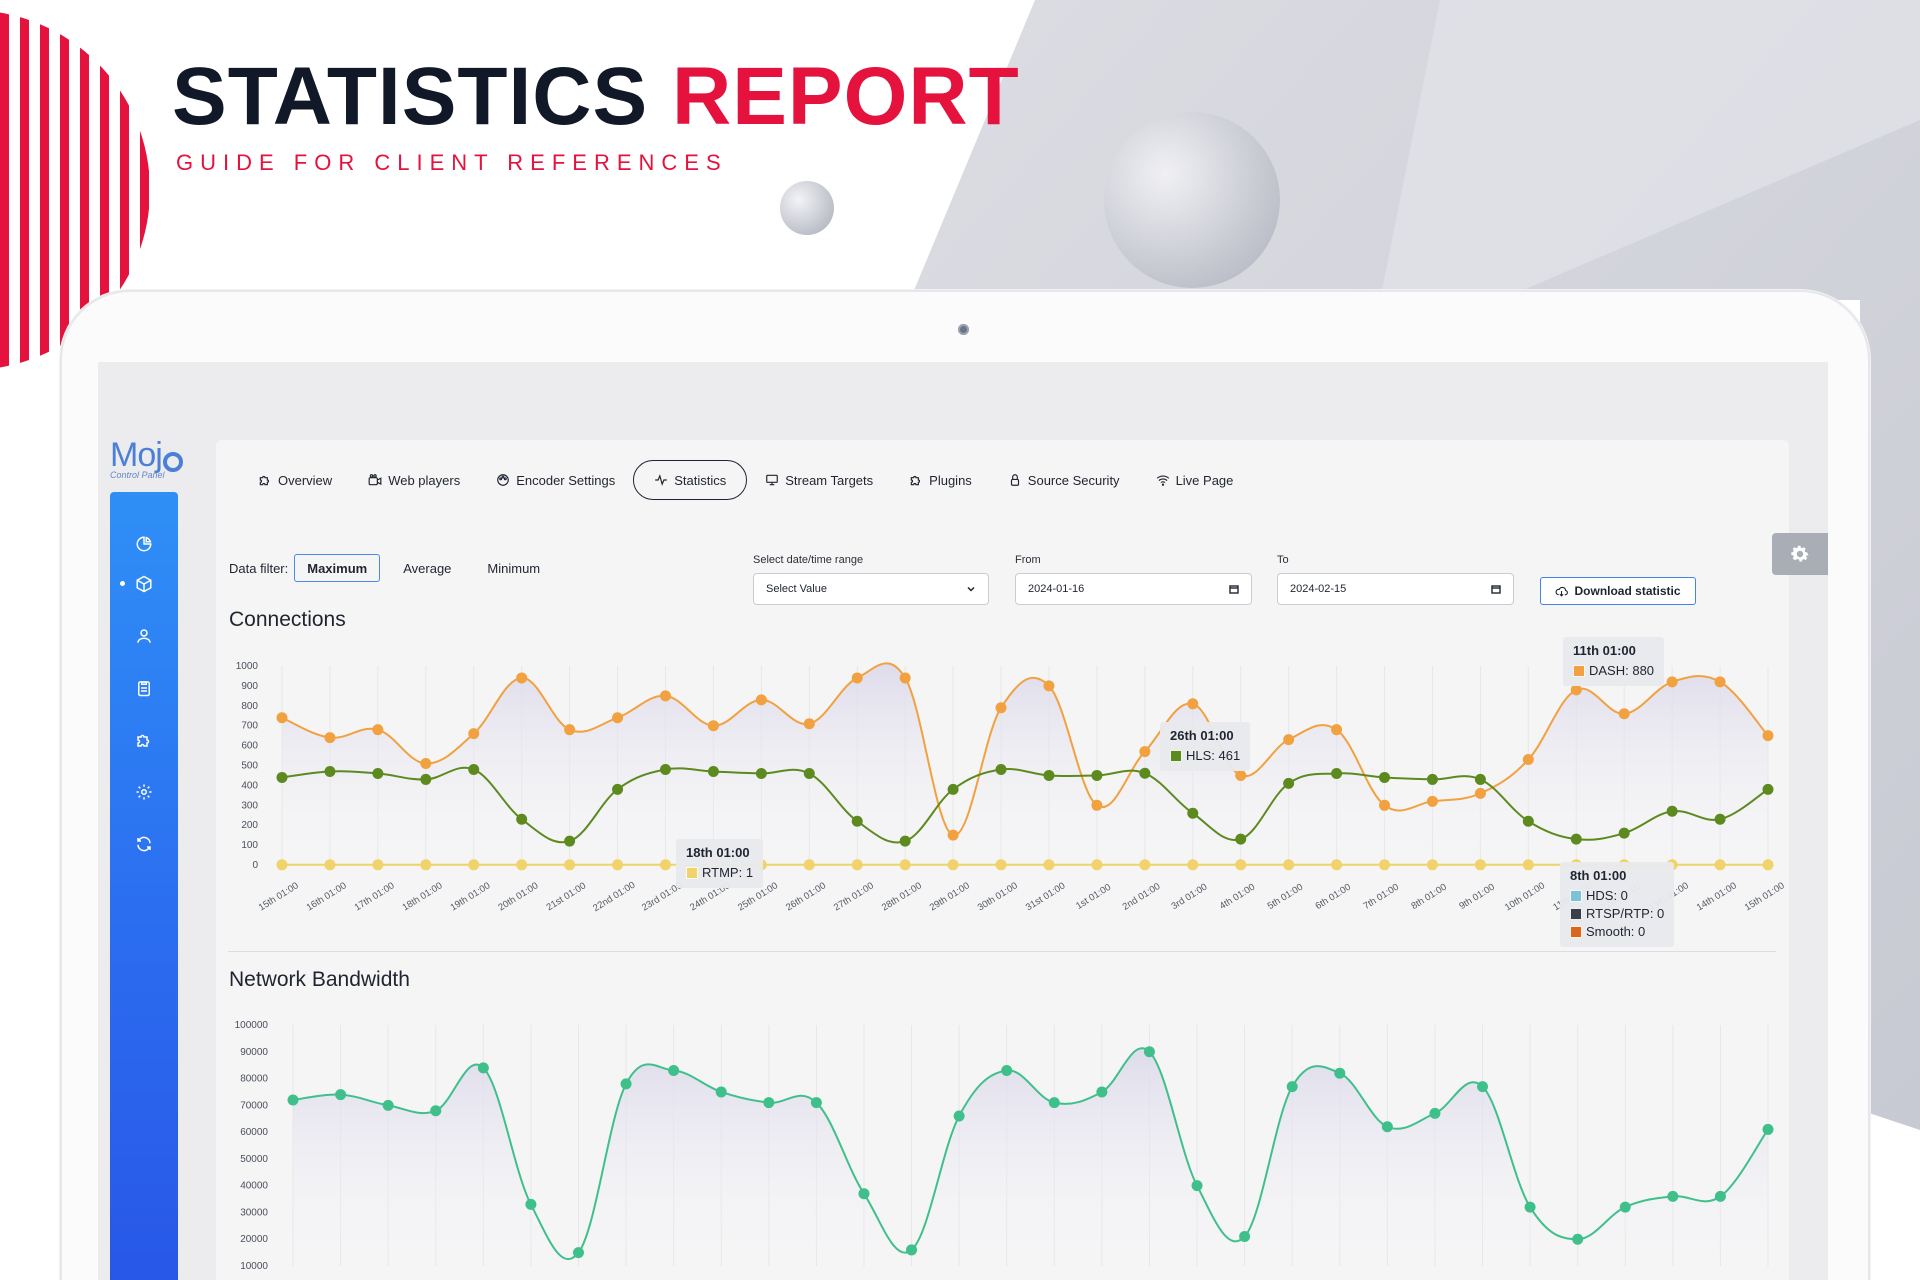 The height and width of the screenshot is (1280, 1920). I want to click on from-date-input: 2024-01-16, so click(1133, 589).